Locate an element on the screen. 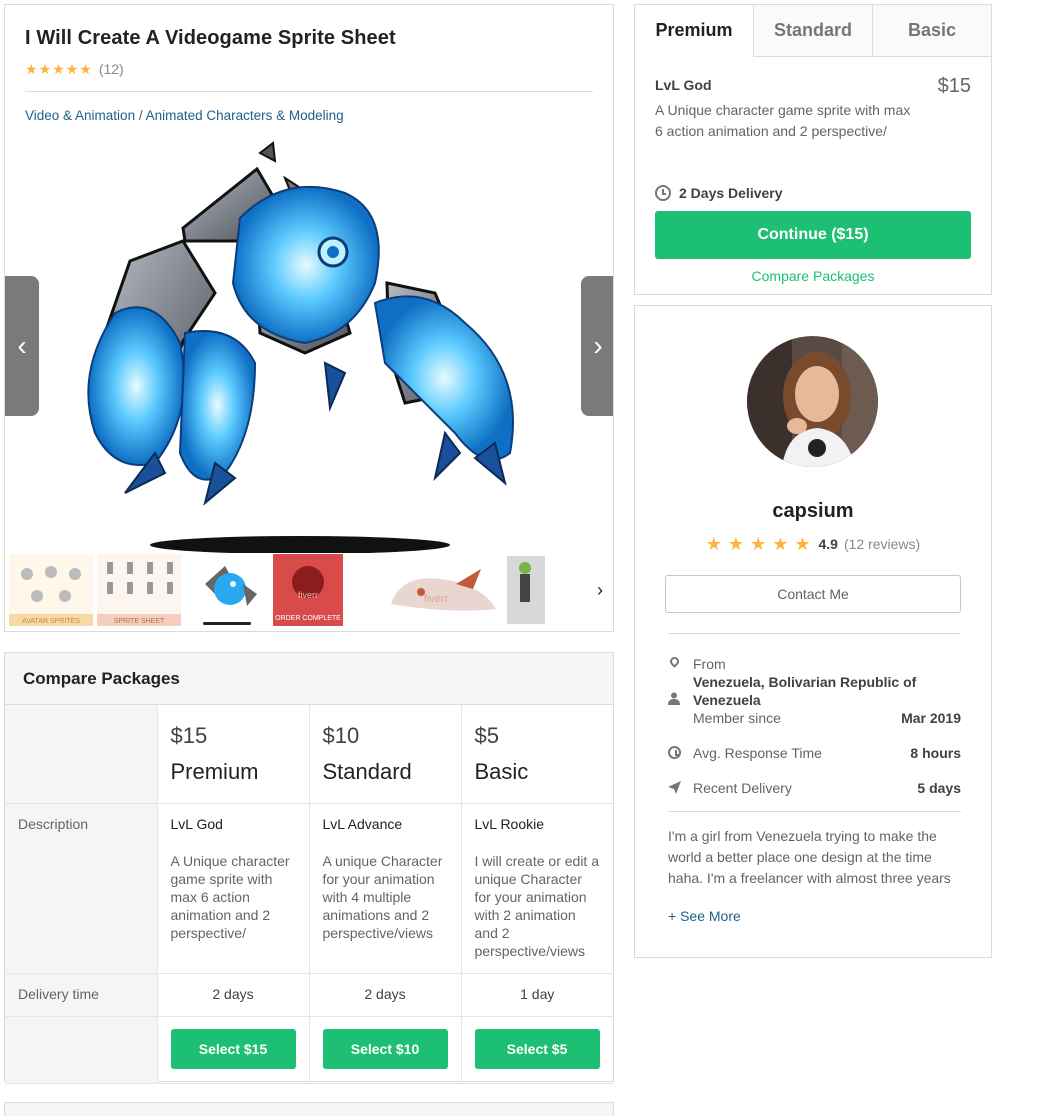  dragon-skull-image: fiverr is located at coordinates (431, 590).